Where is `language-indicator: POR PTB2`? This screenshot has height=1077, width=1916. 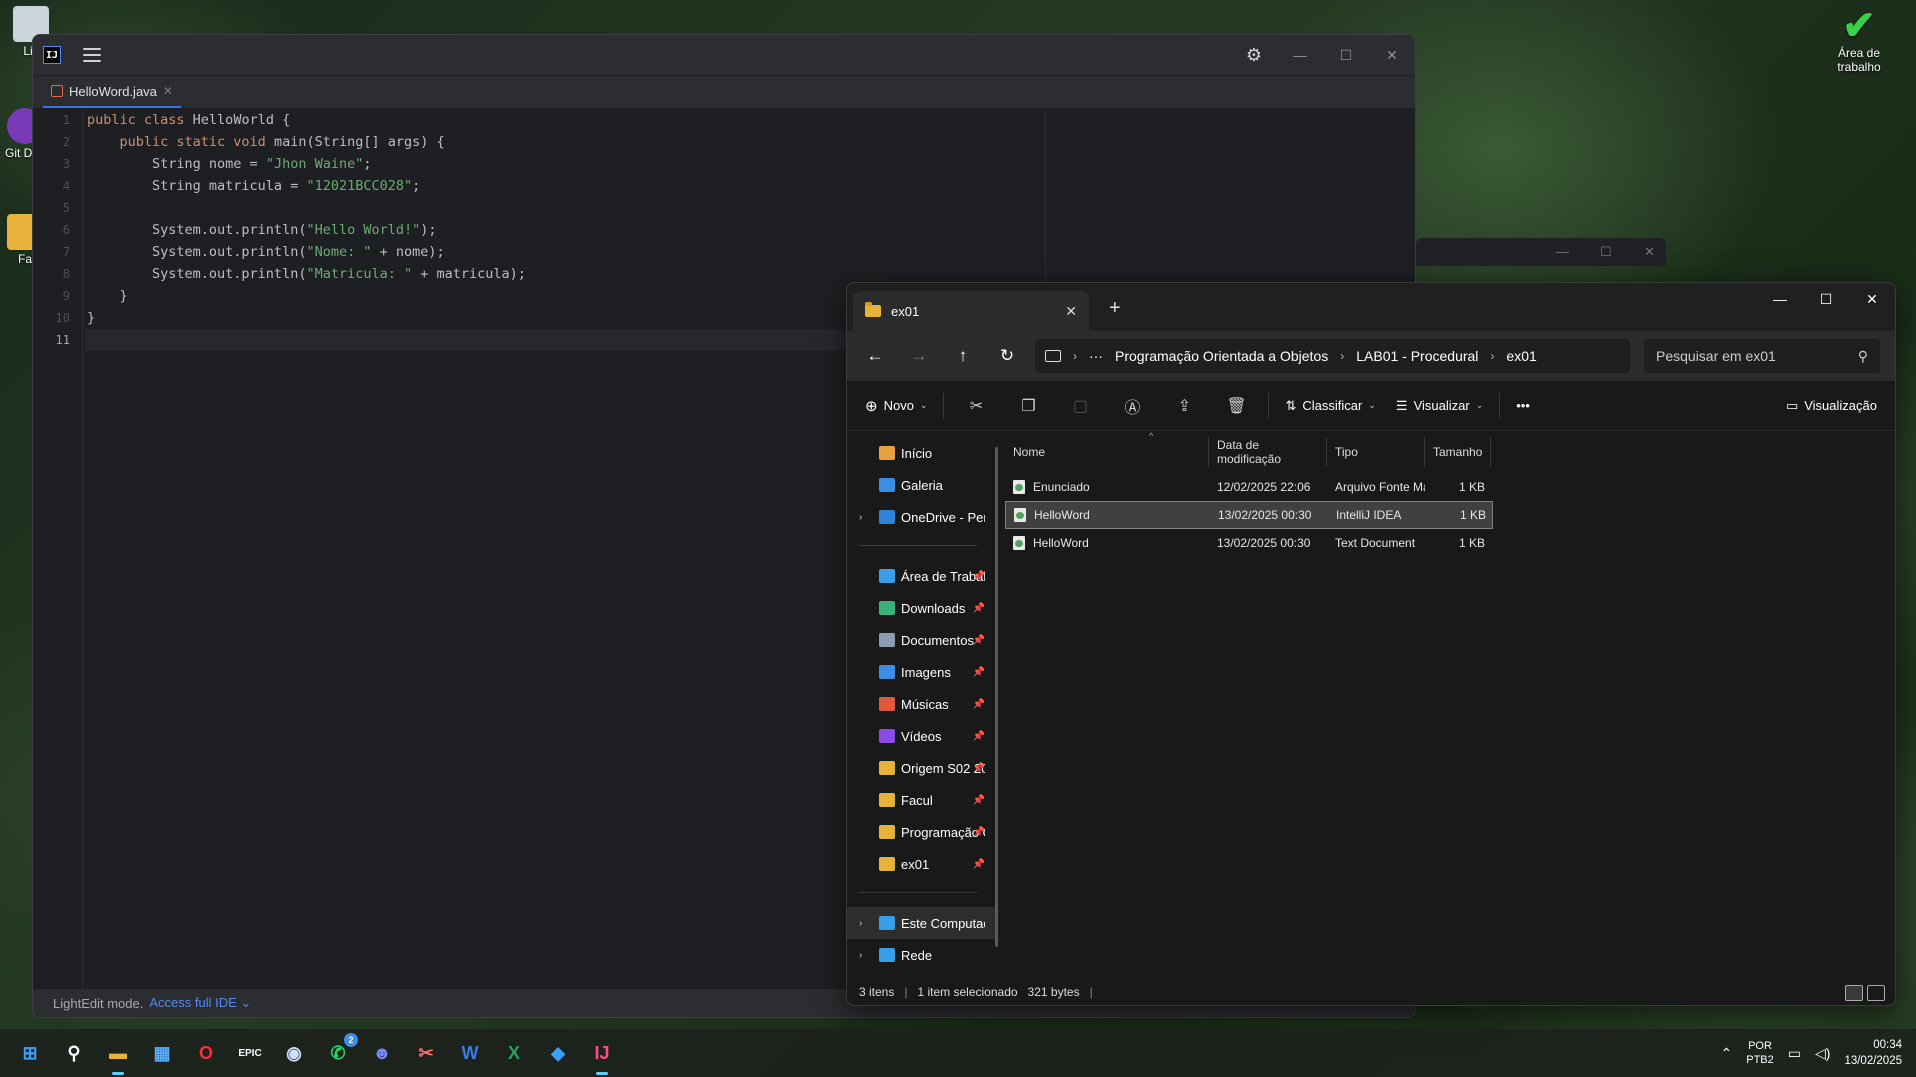 language-indicator: POR PTB2 is located at coordinates (1760, 1053).